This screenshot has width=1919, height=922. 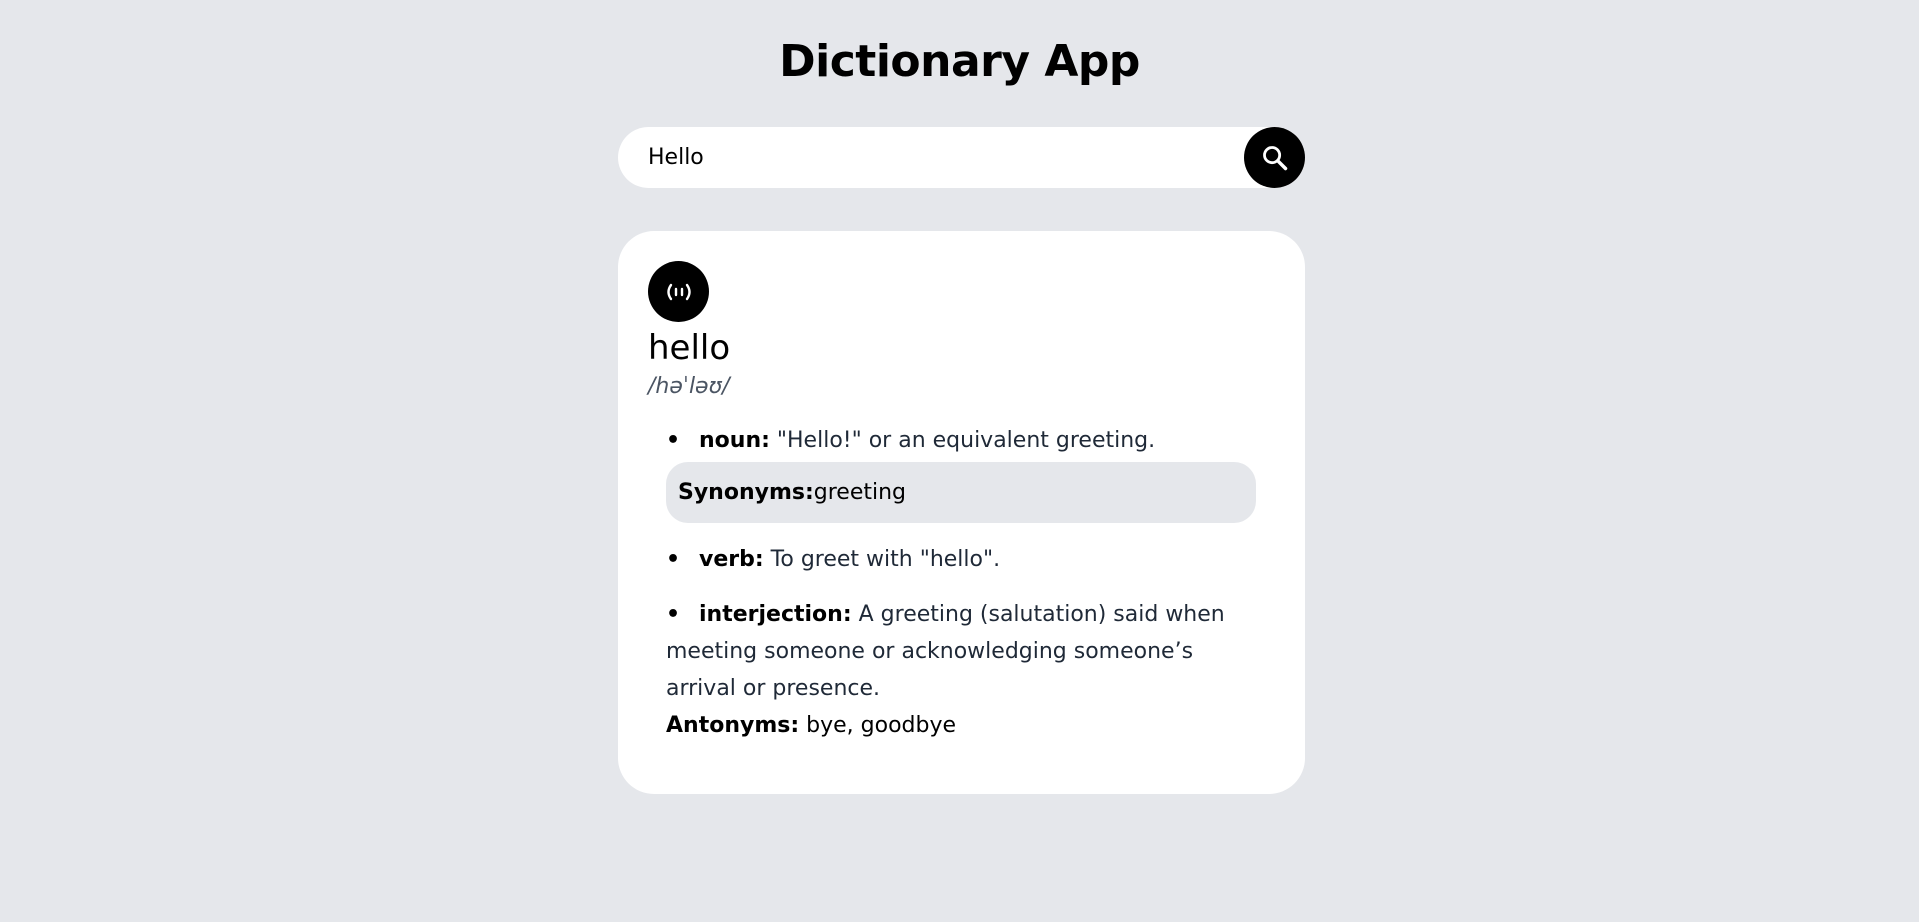 What do you see at coordinates (882, 559) in the screenshot?
I see `definition-text: To greet with "hello".` at bounding box center [882, 559].